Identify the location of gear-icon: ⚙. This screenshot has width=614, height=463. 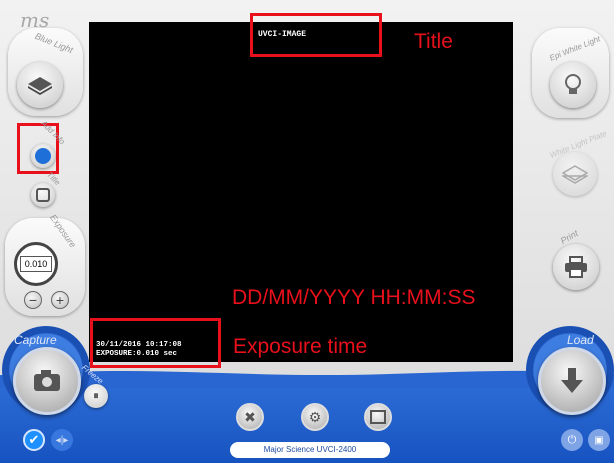
(315, 416).